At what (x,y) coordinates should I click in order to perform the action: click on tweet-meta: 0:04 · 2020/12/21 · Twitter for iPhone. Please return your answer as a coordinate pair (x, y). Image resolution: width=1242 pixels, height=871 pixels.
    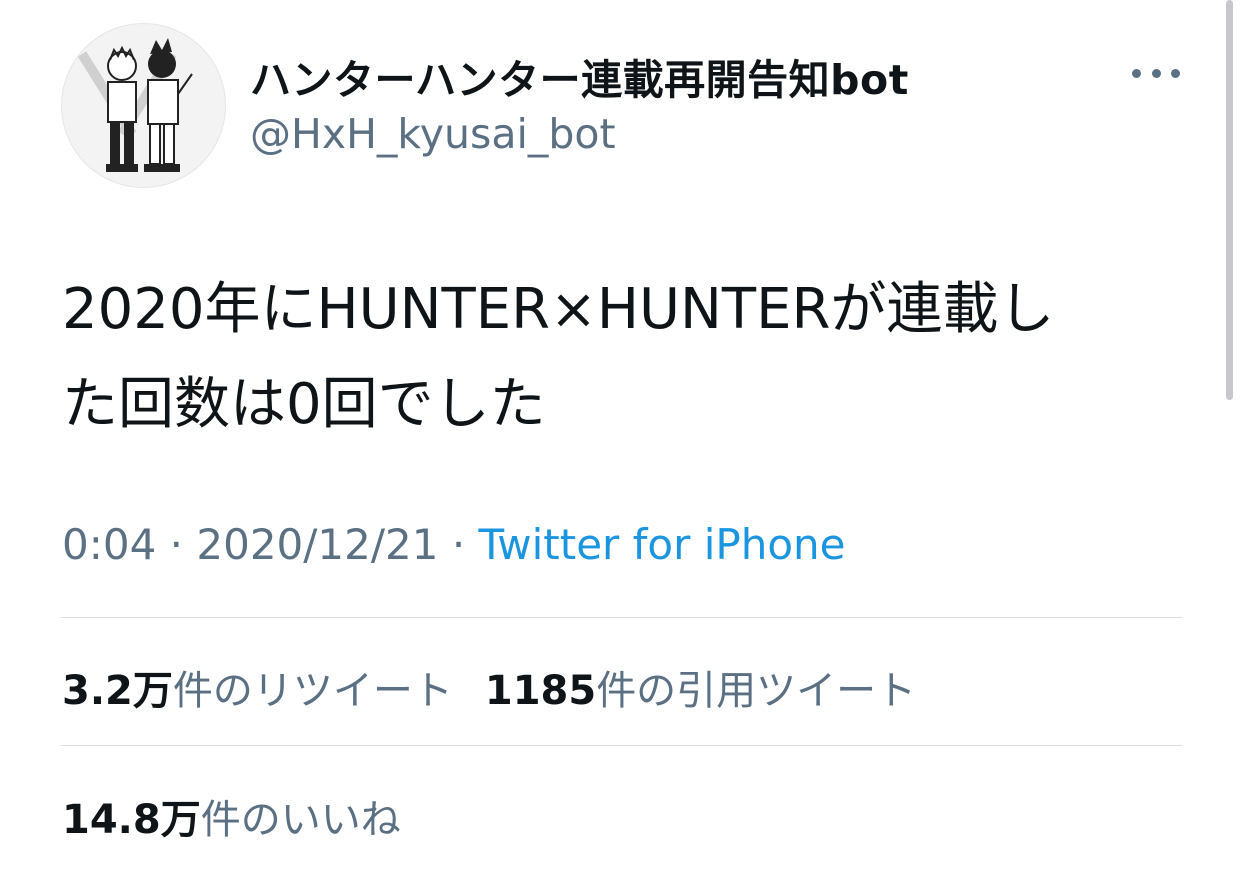
    Looking at the image, I should click on (454, 544).